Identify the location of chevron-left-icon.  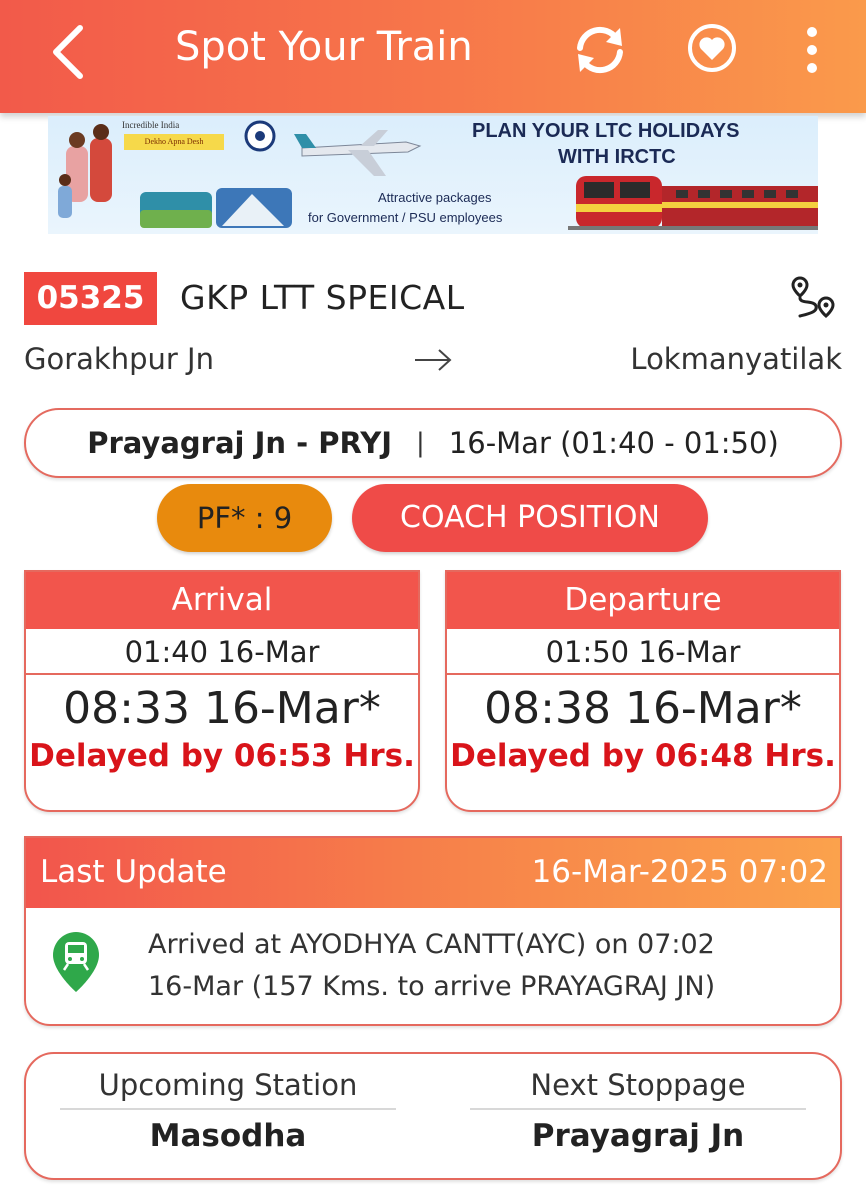
(68, 52).